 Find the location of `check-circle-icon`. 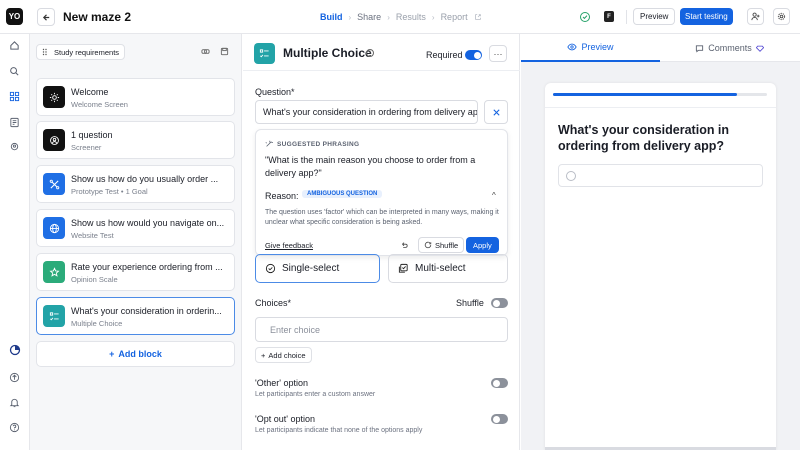

check-circle-icon is located at coordinates (270, 268).